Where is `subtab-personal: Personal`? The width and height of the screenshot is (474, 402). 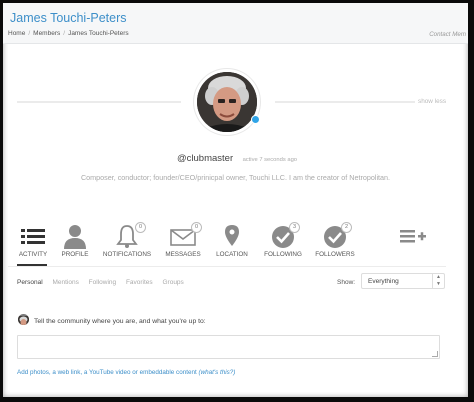
subtab-personal: Personal is located at coordinates (30, 282).